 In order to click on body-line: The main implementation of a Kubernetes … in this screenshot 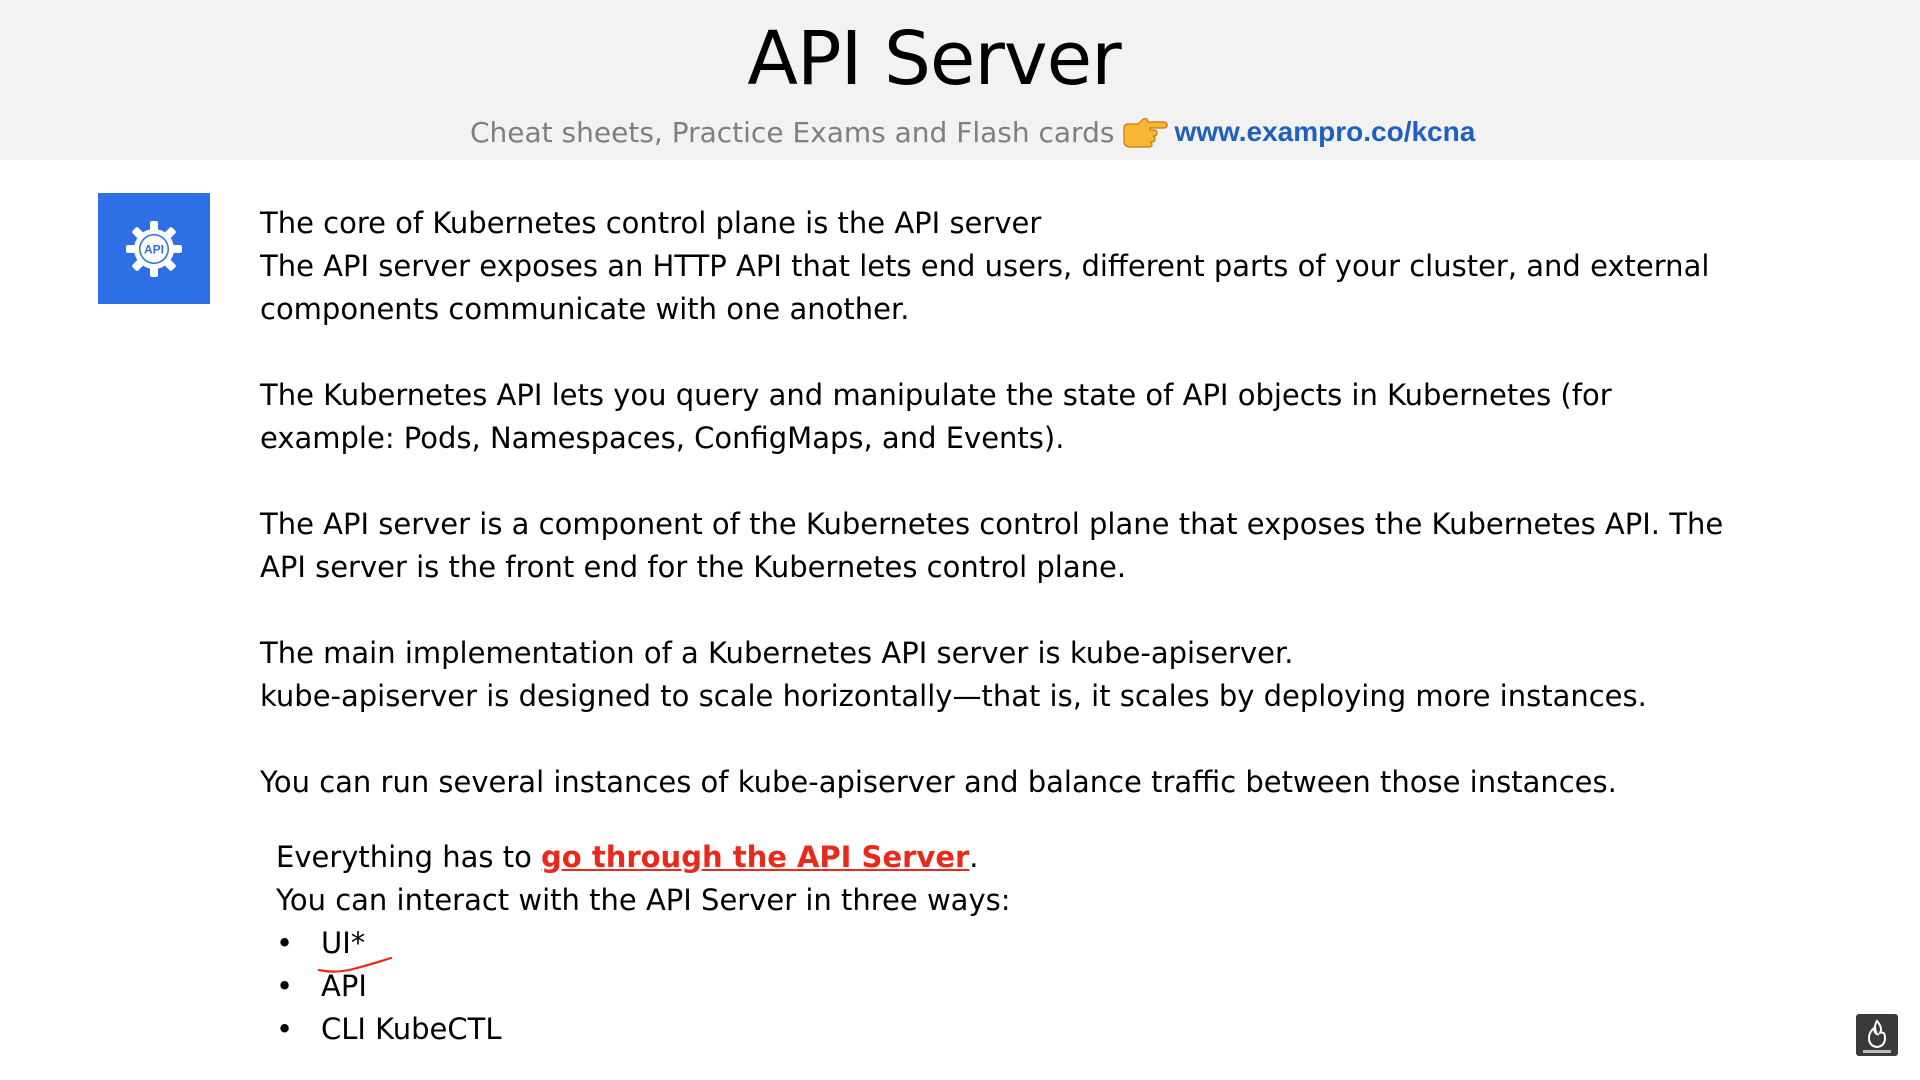, I will do `click(777, 653)`.